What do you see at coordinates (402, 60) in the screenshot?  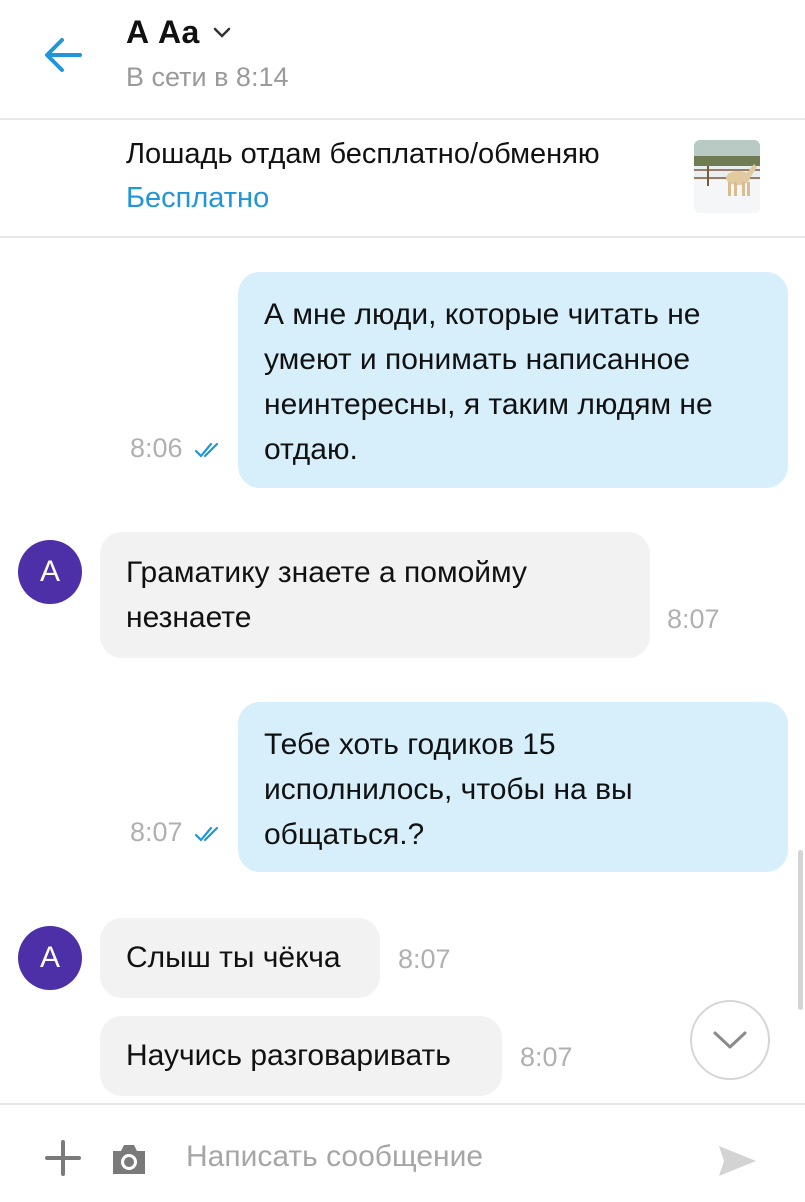 I see `chat-header: А Аа В сети в 8:14` at bounding box center [402, 60].